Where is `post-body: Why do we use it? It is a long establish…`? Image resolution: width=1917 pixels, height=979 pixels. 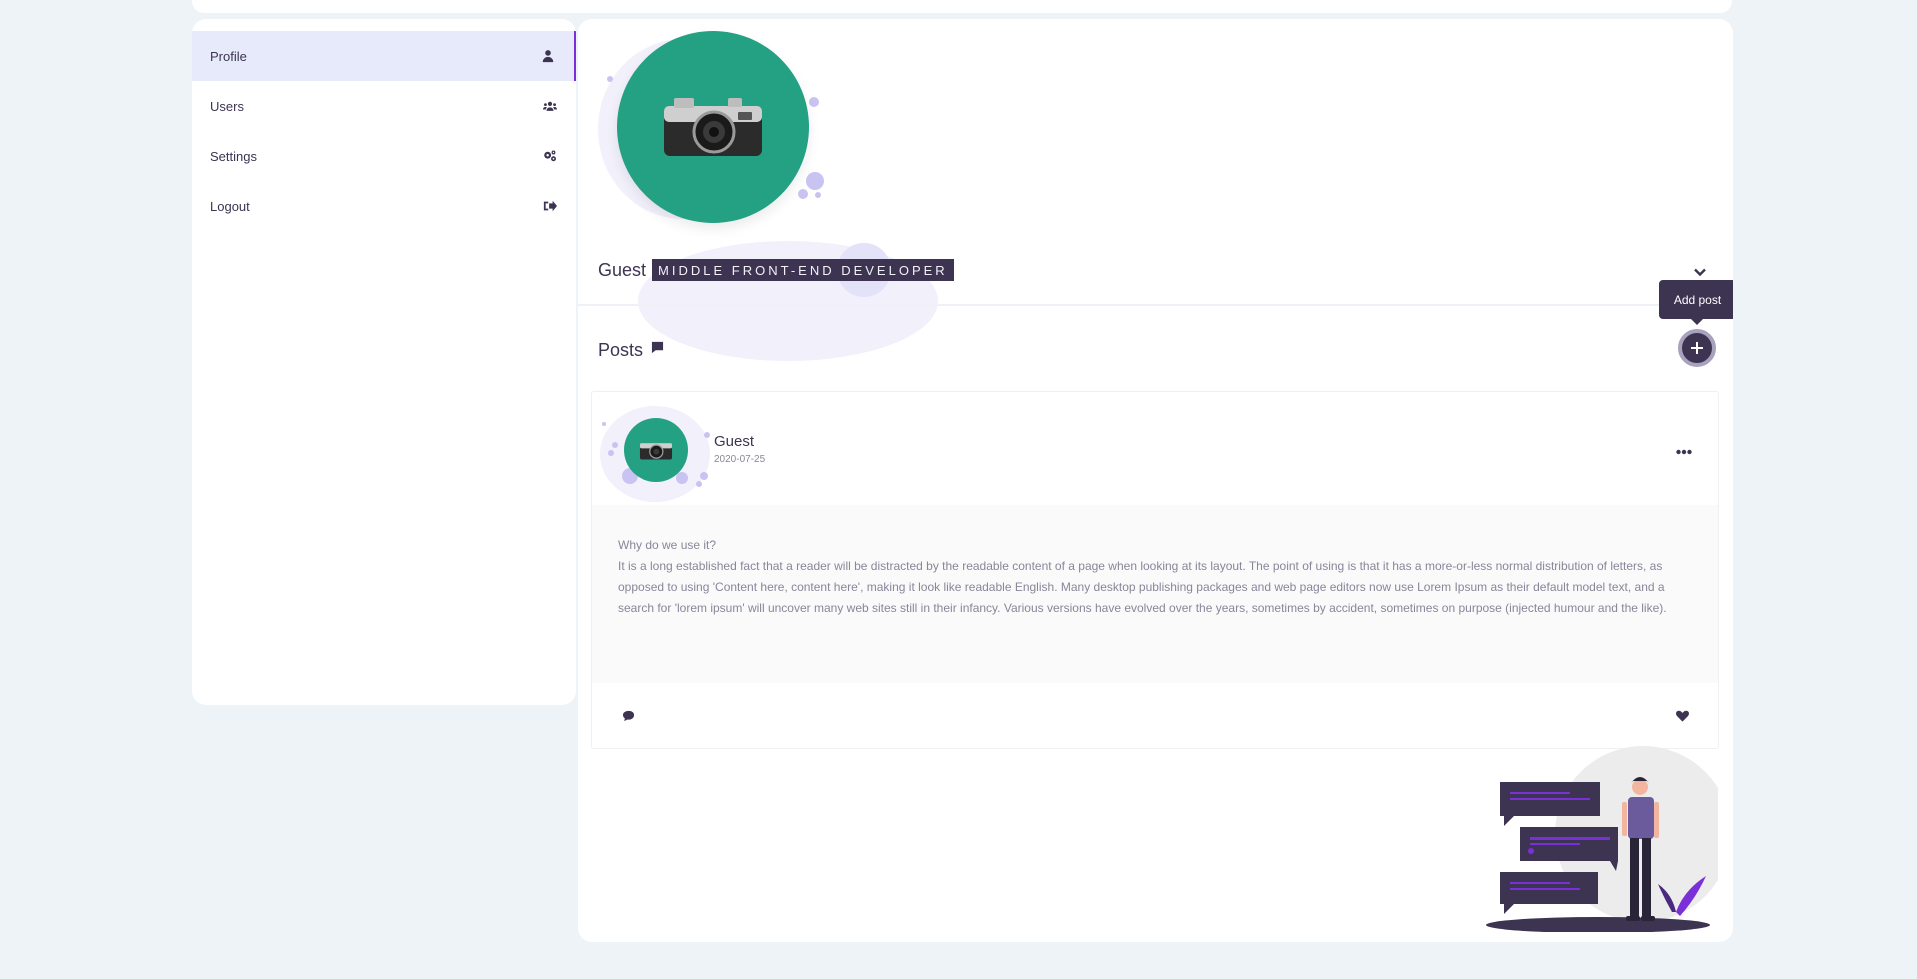
post-body: Why do we use it? It is a long establish… is located at coordinates (1155, 594).